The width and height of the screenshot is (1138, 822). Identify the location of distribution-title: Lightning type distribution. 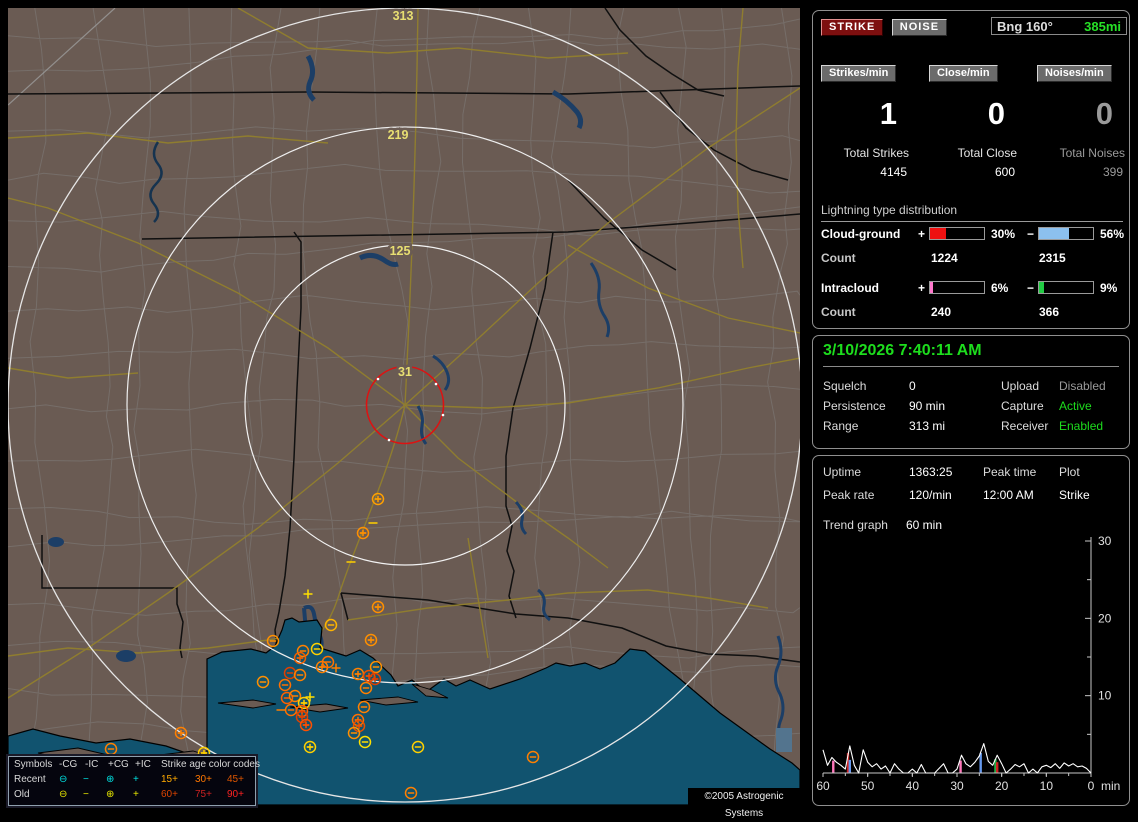
(972, 212).